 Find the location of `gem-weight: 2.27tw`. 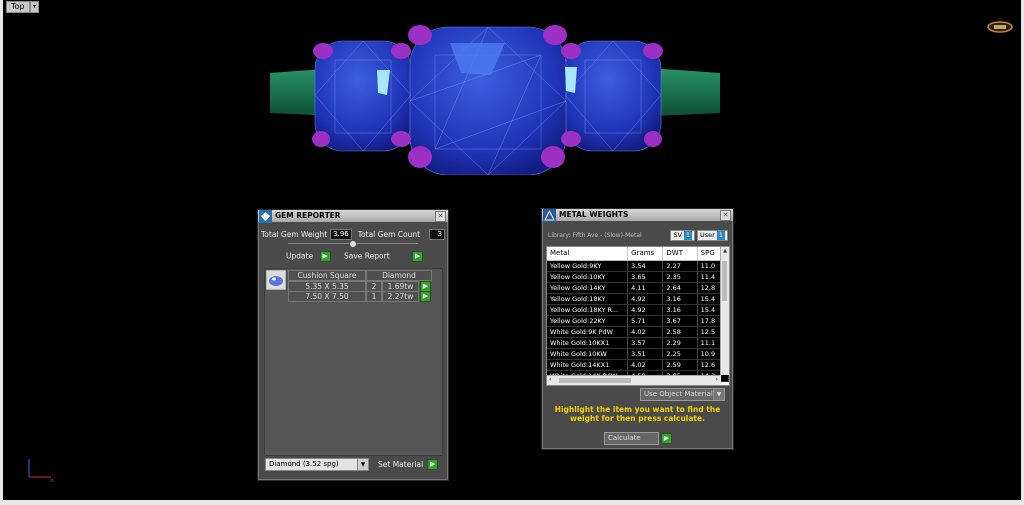

gem-weight: 2.27tw is located at coordinates (400, 296).